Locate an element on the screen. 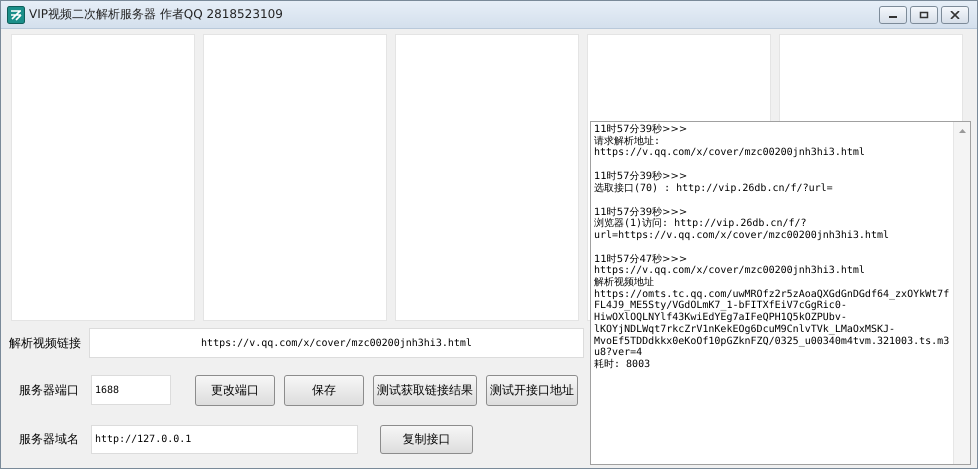 The height and width of the screenshot is (469, 978). action-button: 测试开接口地址 is located at coordinates (532, 390).